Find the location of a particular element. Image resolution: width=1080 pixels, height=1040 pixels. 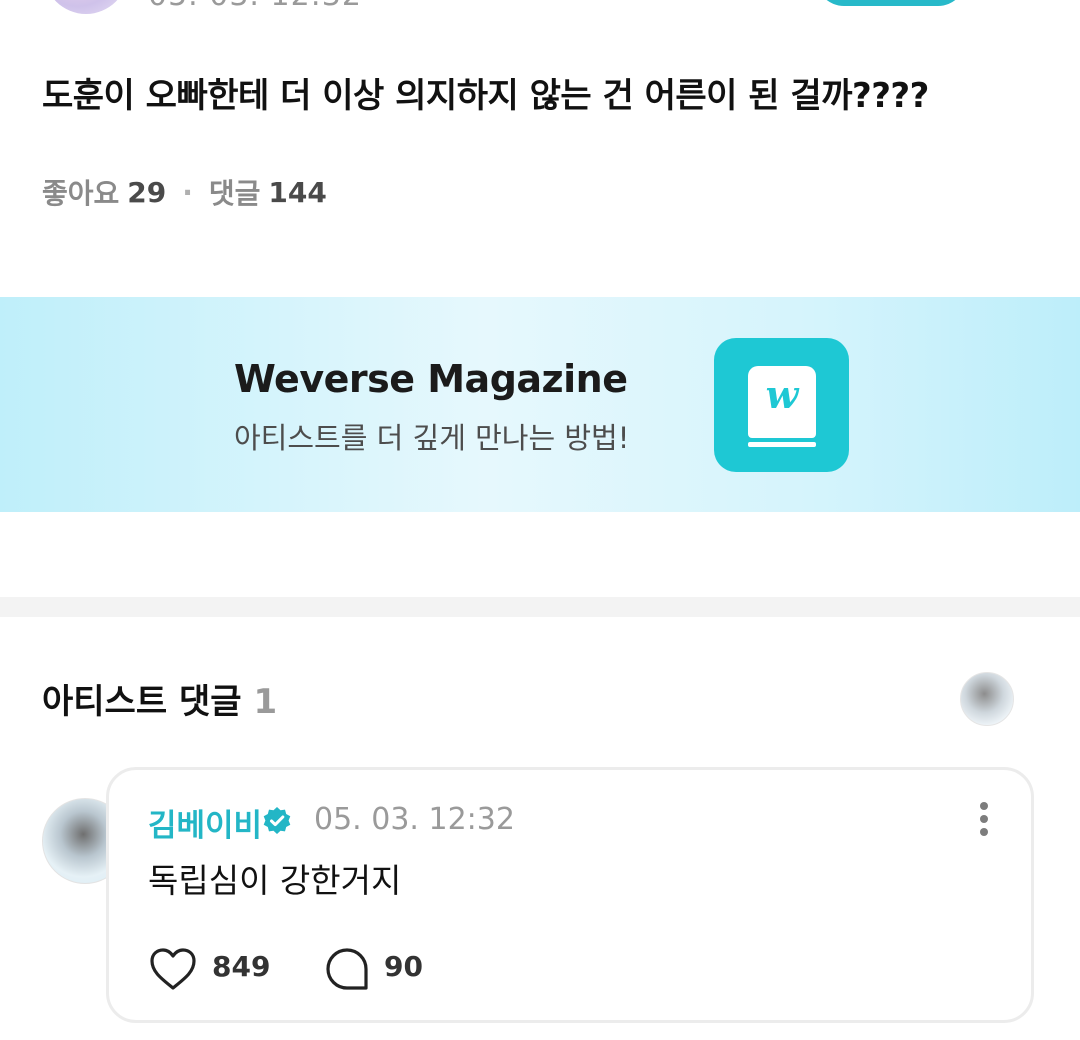

book-page-line is located at coordinates (782, 444).